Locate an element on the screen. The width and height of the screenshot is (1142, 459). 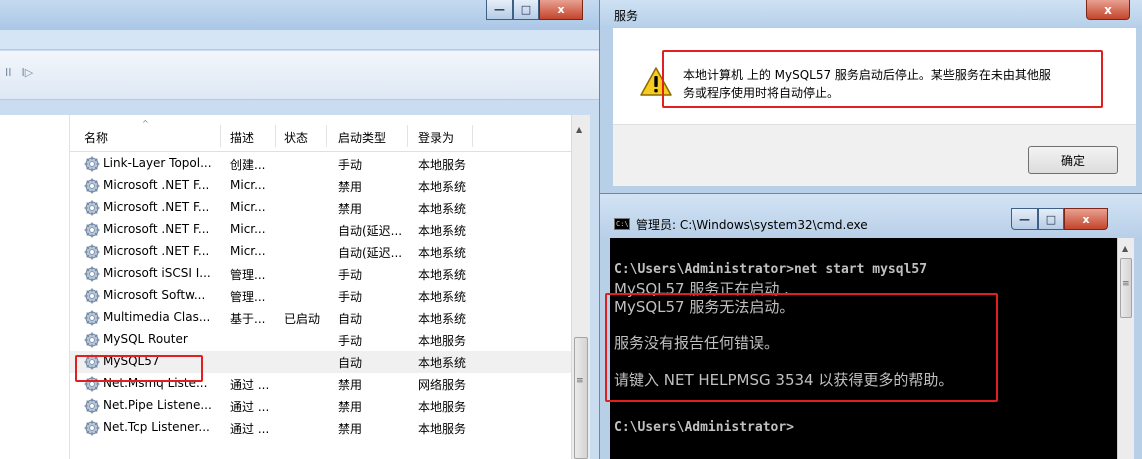
terminal-prompt: C:\Users\Administrator> is located at coordinates (704, 427).